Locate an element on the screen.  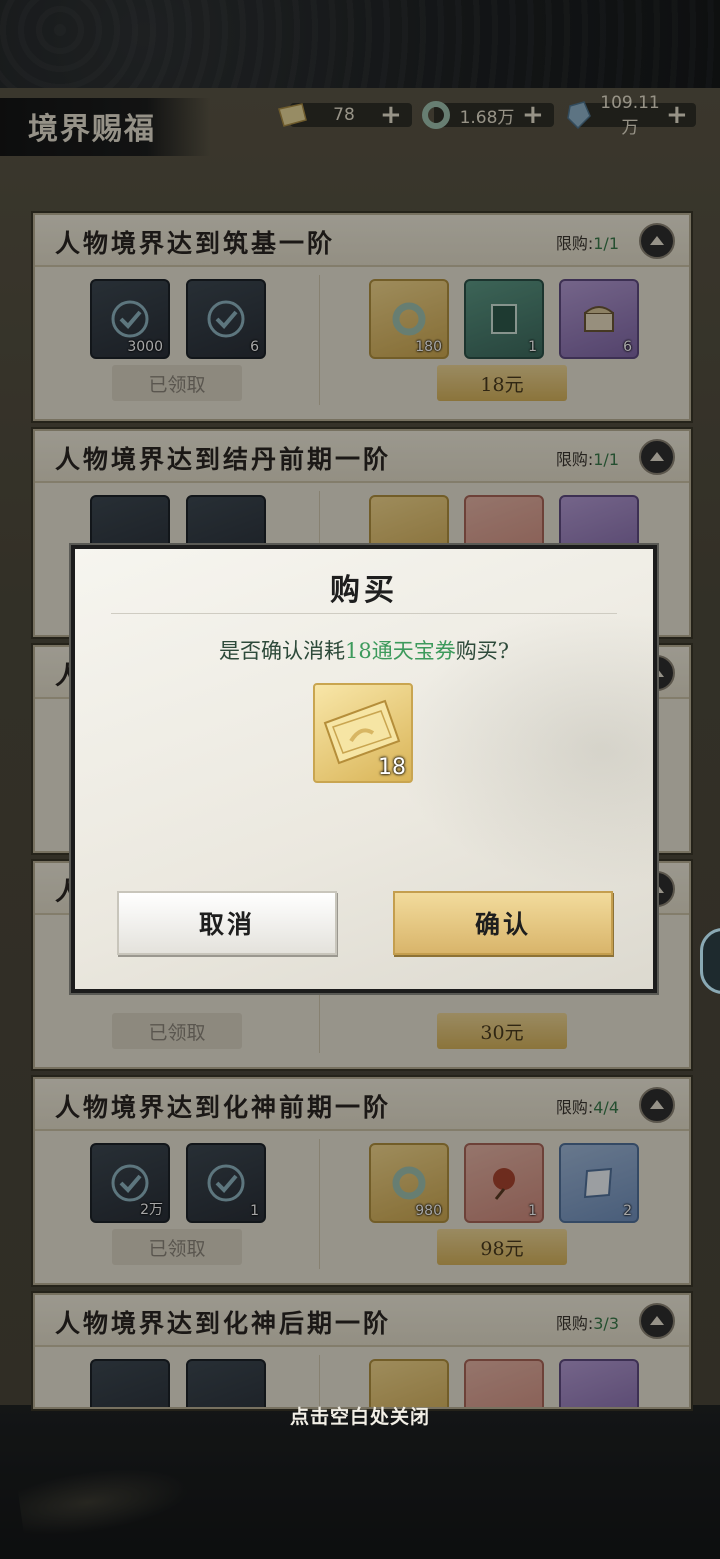
confirm-button: 确认 is located at coordinates (503, 923).